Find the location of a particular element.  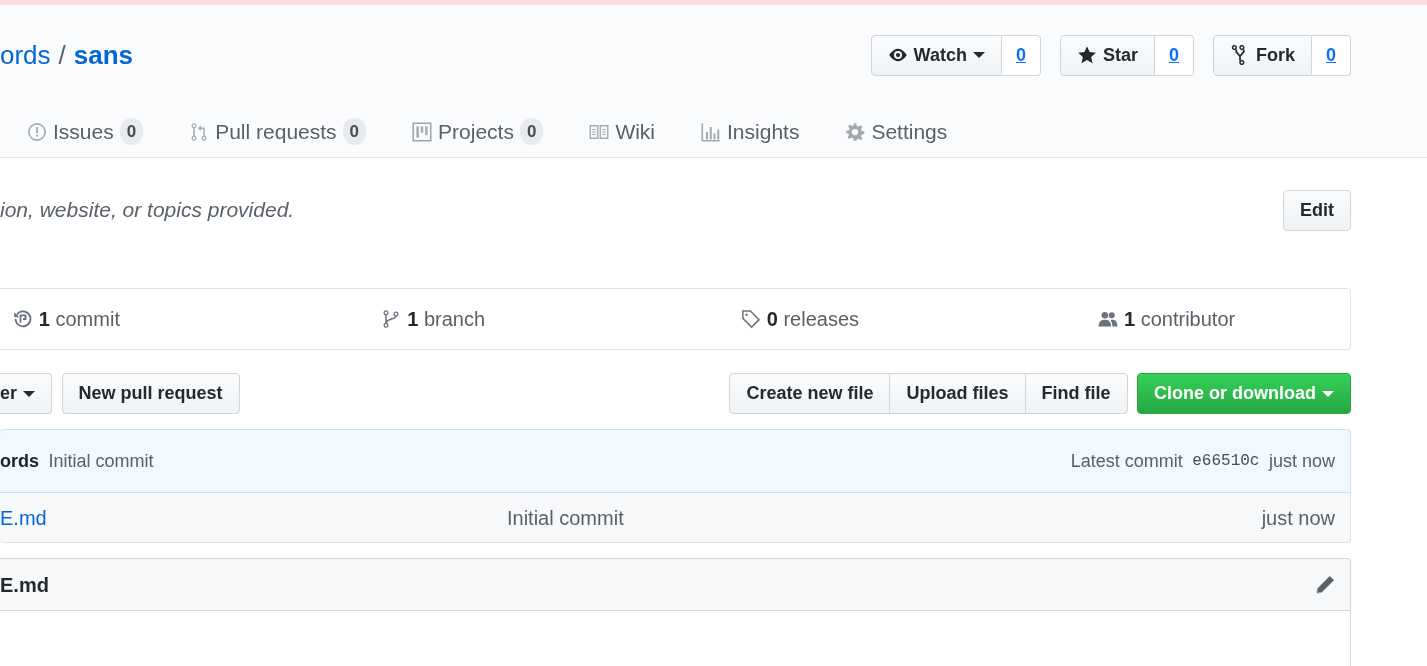

file-name-link: E.md is located at coordinates (23, 517).